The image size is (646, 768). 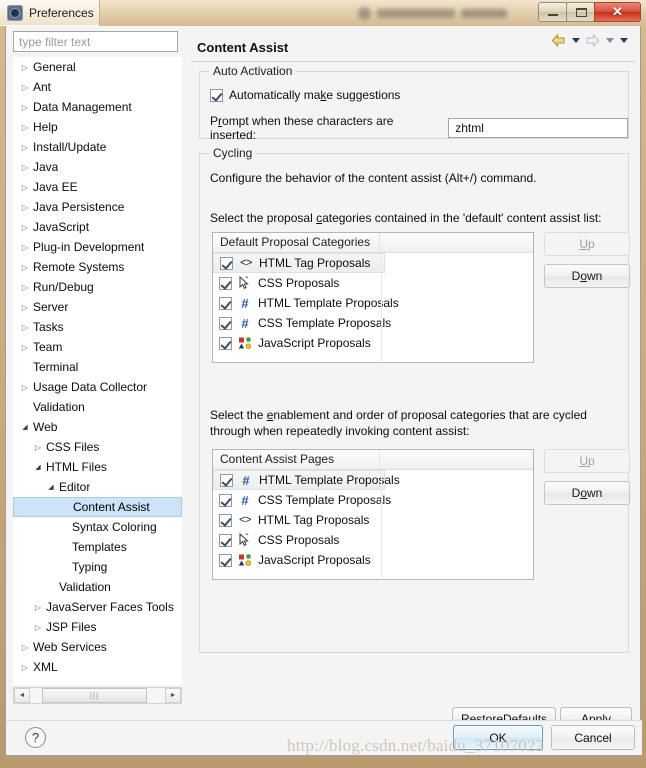 What do you see at coordinates (22, 695) in the screenshot?
I see `scroll-left-arrow-icon: ◄` at bounding box center [22, 695].